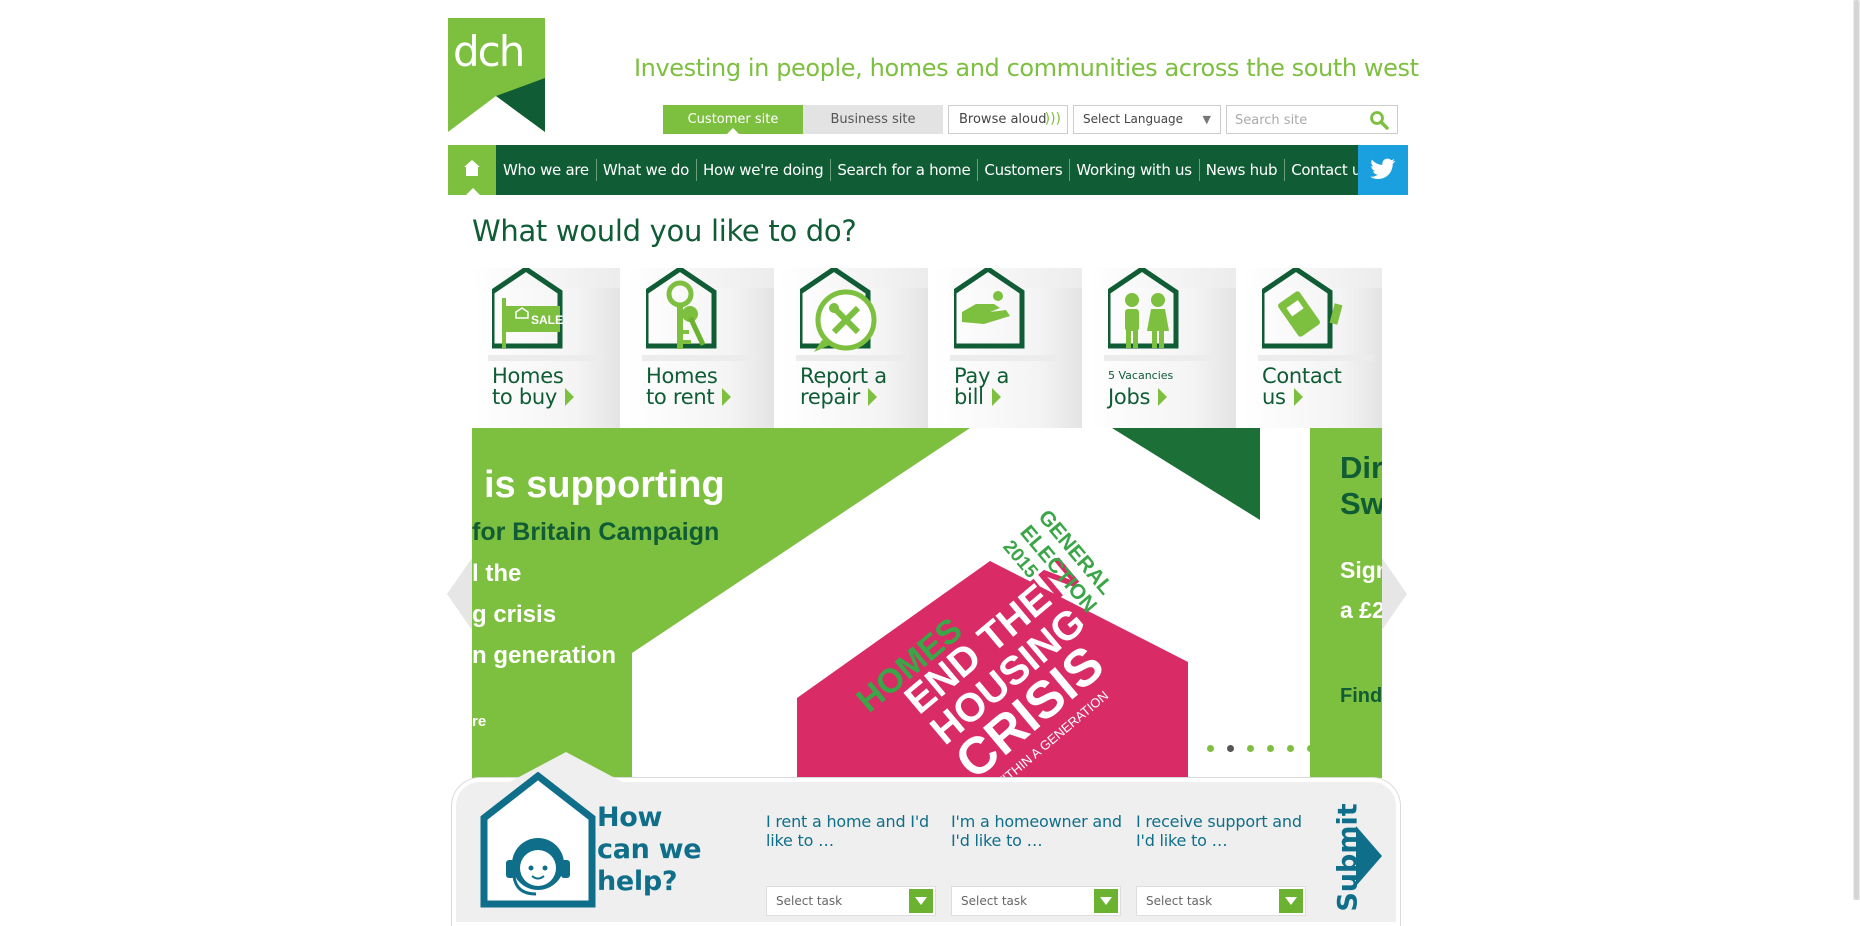  What do you see at coordinates (645, 170) in the screenshot?
I see `nav-item-what-we-do: What we do` at bounding box center [645, 170].